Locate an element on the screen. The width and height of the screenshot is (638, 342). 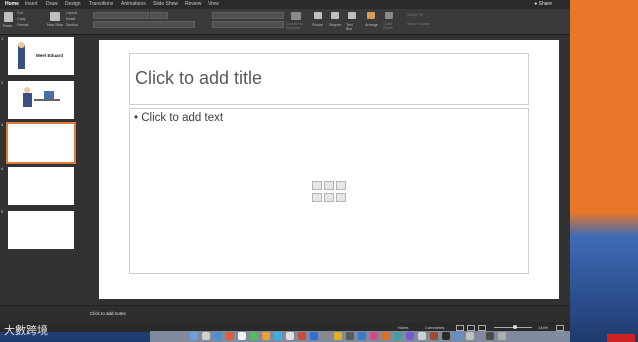
calendar-icon is located at coordinates (242, 336).